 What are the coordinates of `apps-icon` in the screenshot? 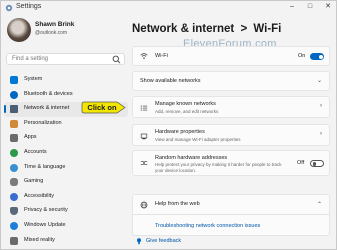 It's located at (14, 138).